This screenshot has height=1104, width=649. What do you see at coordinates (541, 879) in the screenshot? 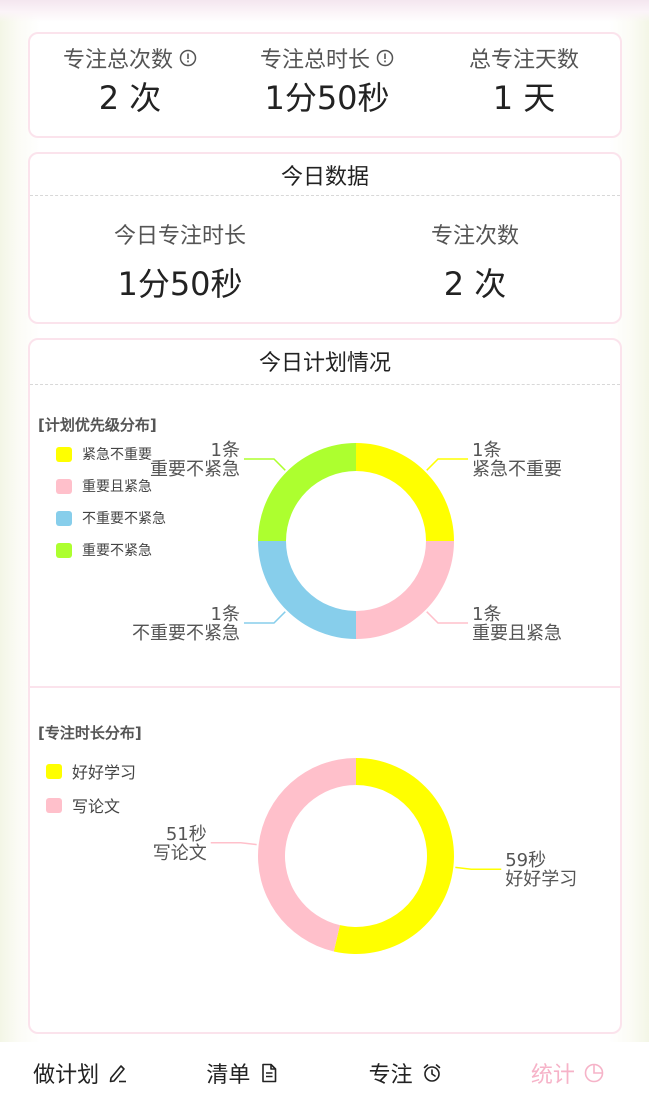
I see `slice-name-label: 好好学习` at bounding box center [541, 879].